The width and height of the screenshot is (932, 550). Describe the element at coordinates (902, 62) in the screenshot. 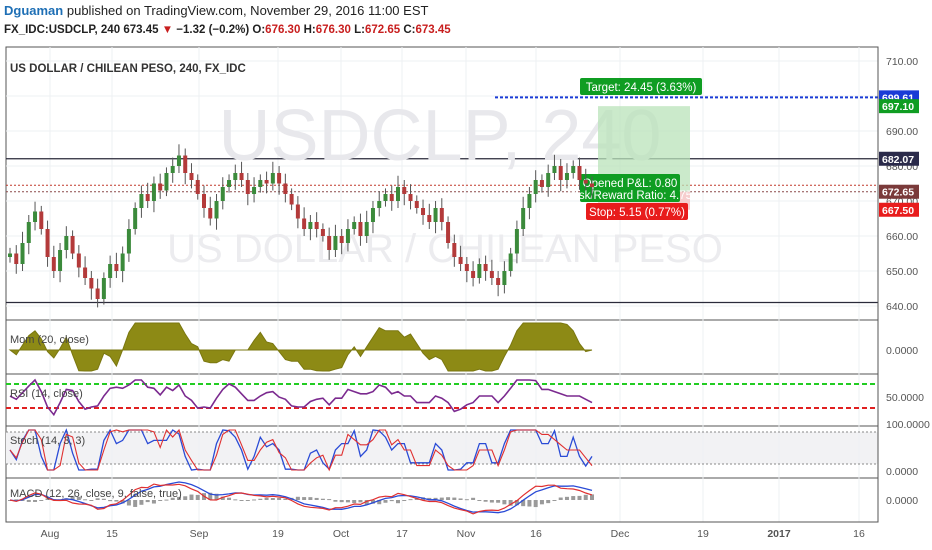

I see `price-tick-label: 710.00` at that location.